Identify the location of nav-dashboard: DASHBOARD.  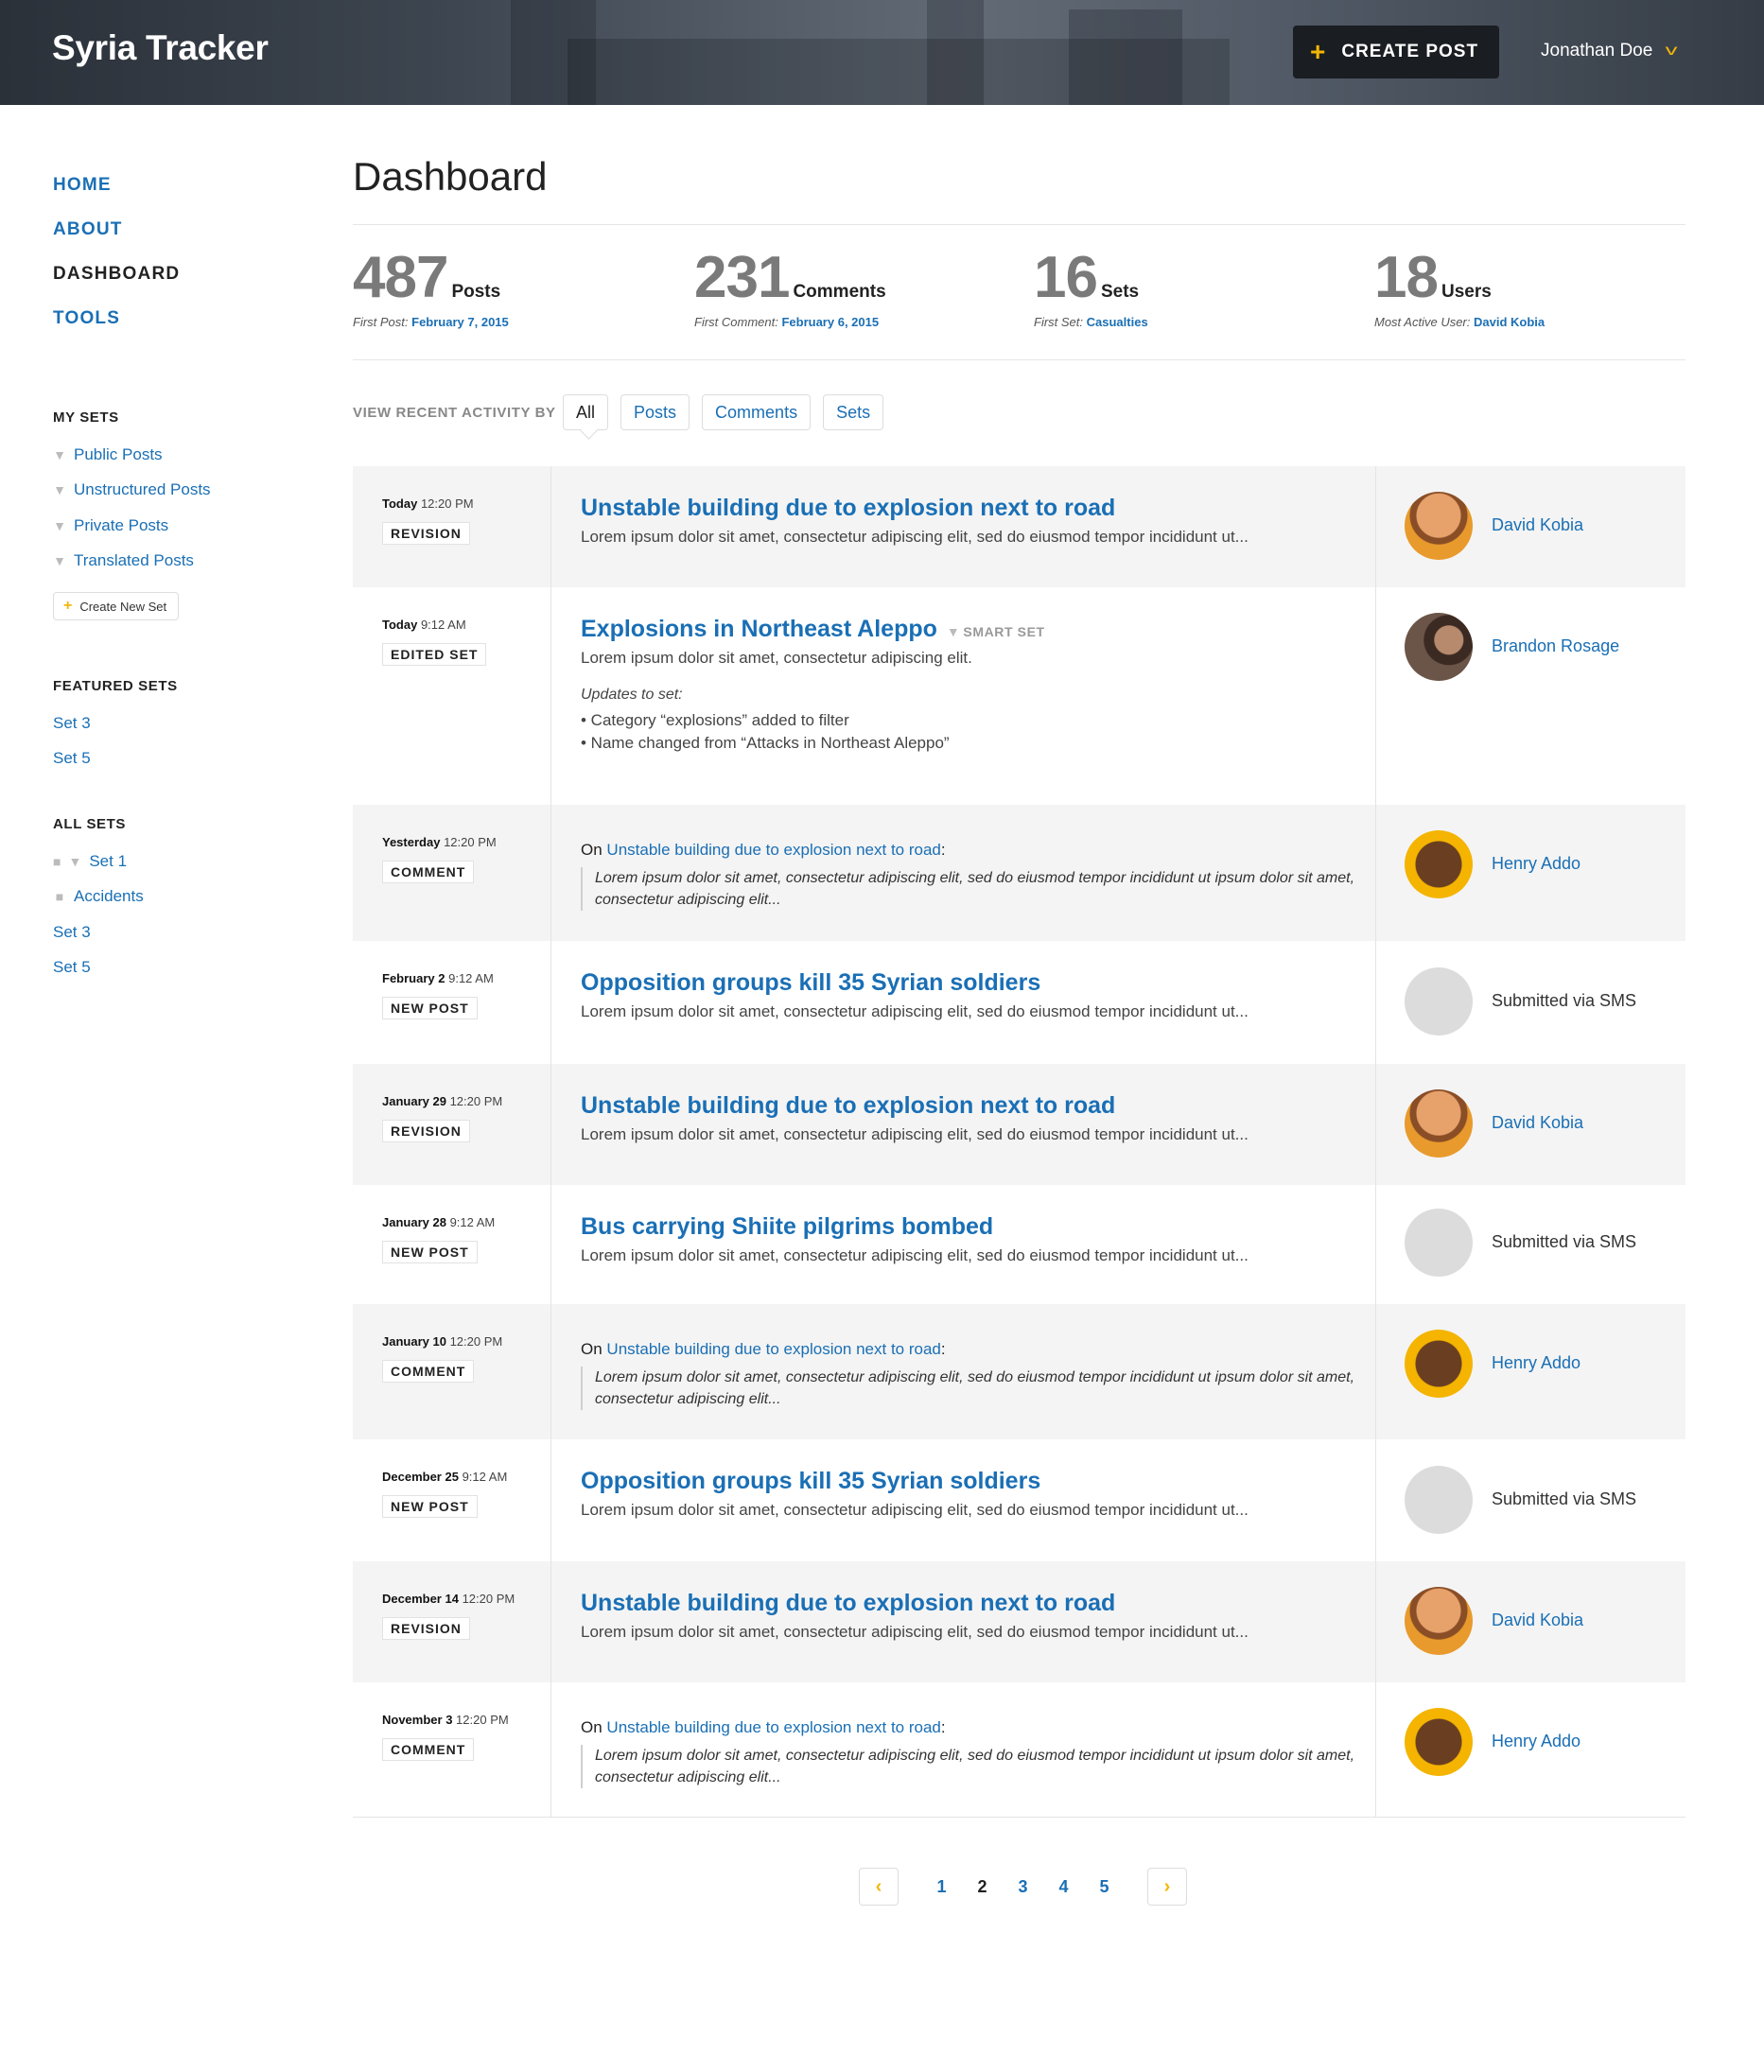
(116, 274).